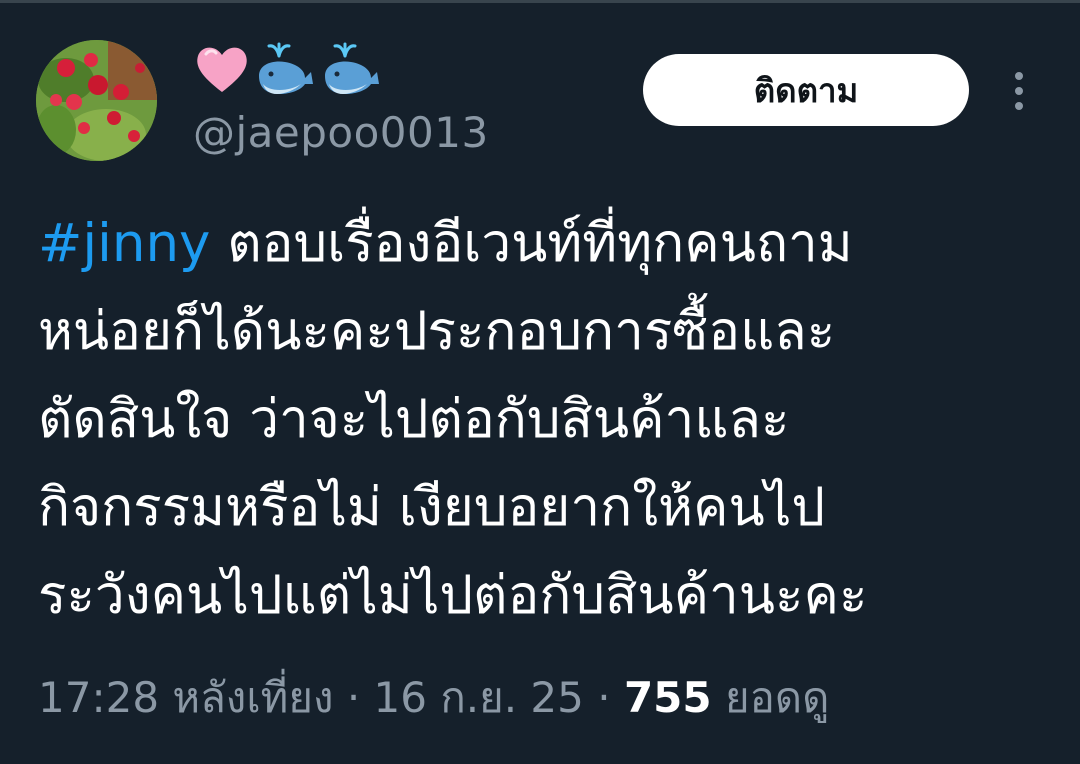  What do you see at coordinates (124, 243) in the screenshot?
I see `hashtag-link: #jinny` at bounding box center [124, 243].